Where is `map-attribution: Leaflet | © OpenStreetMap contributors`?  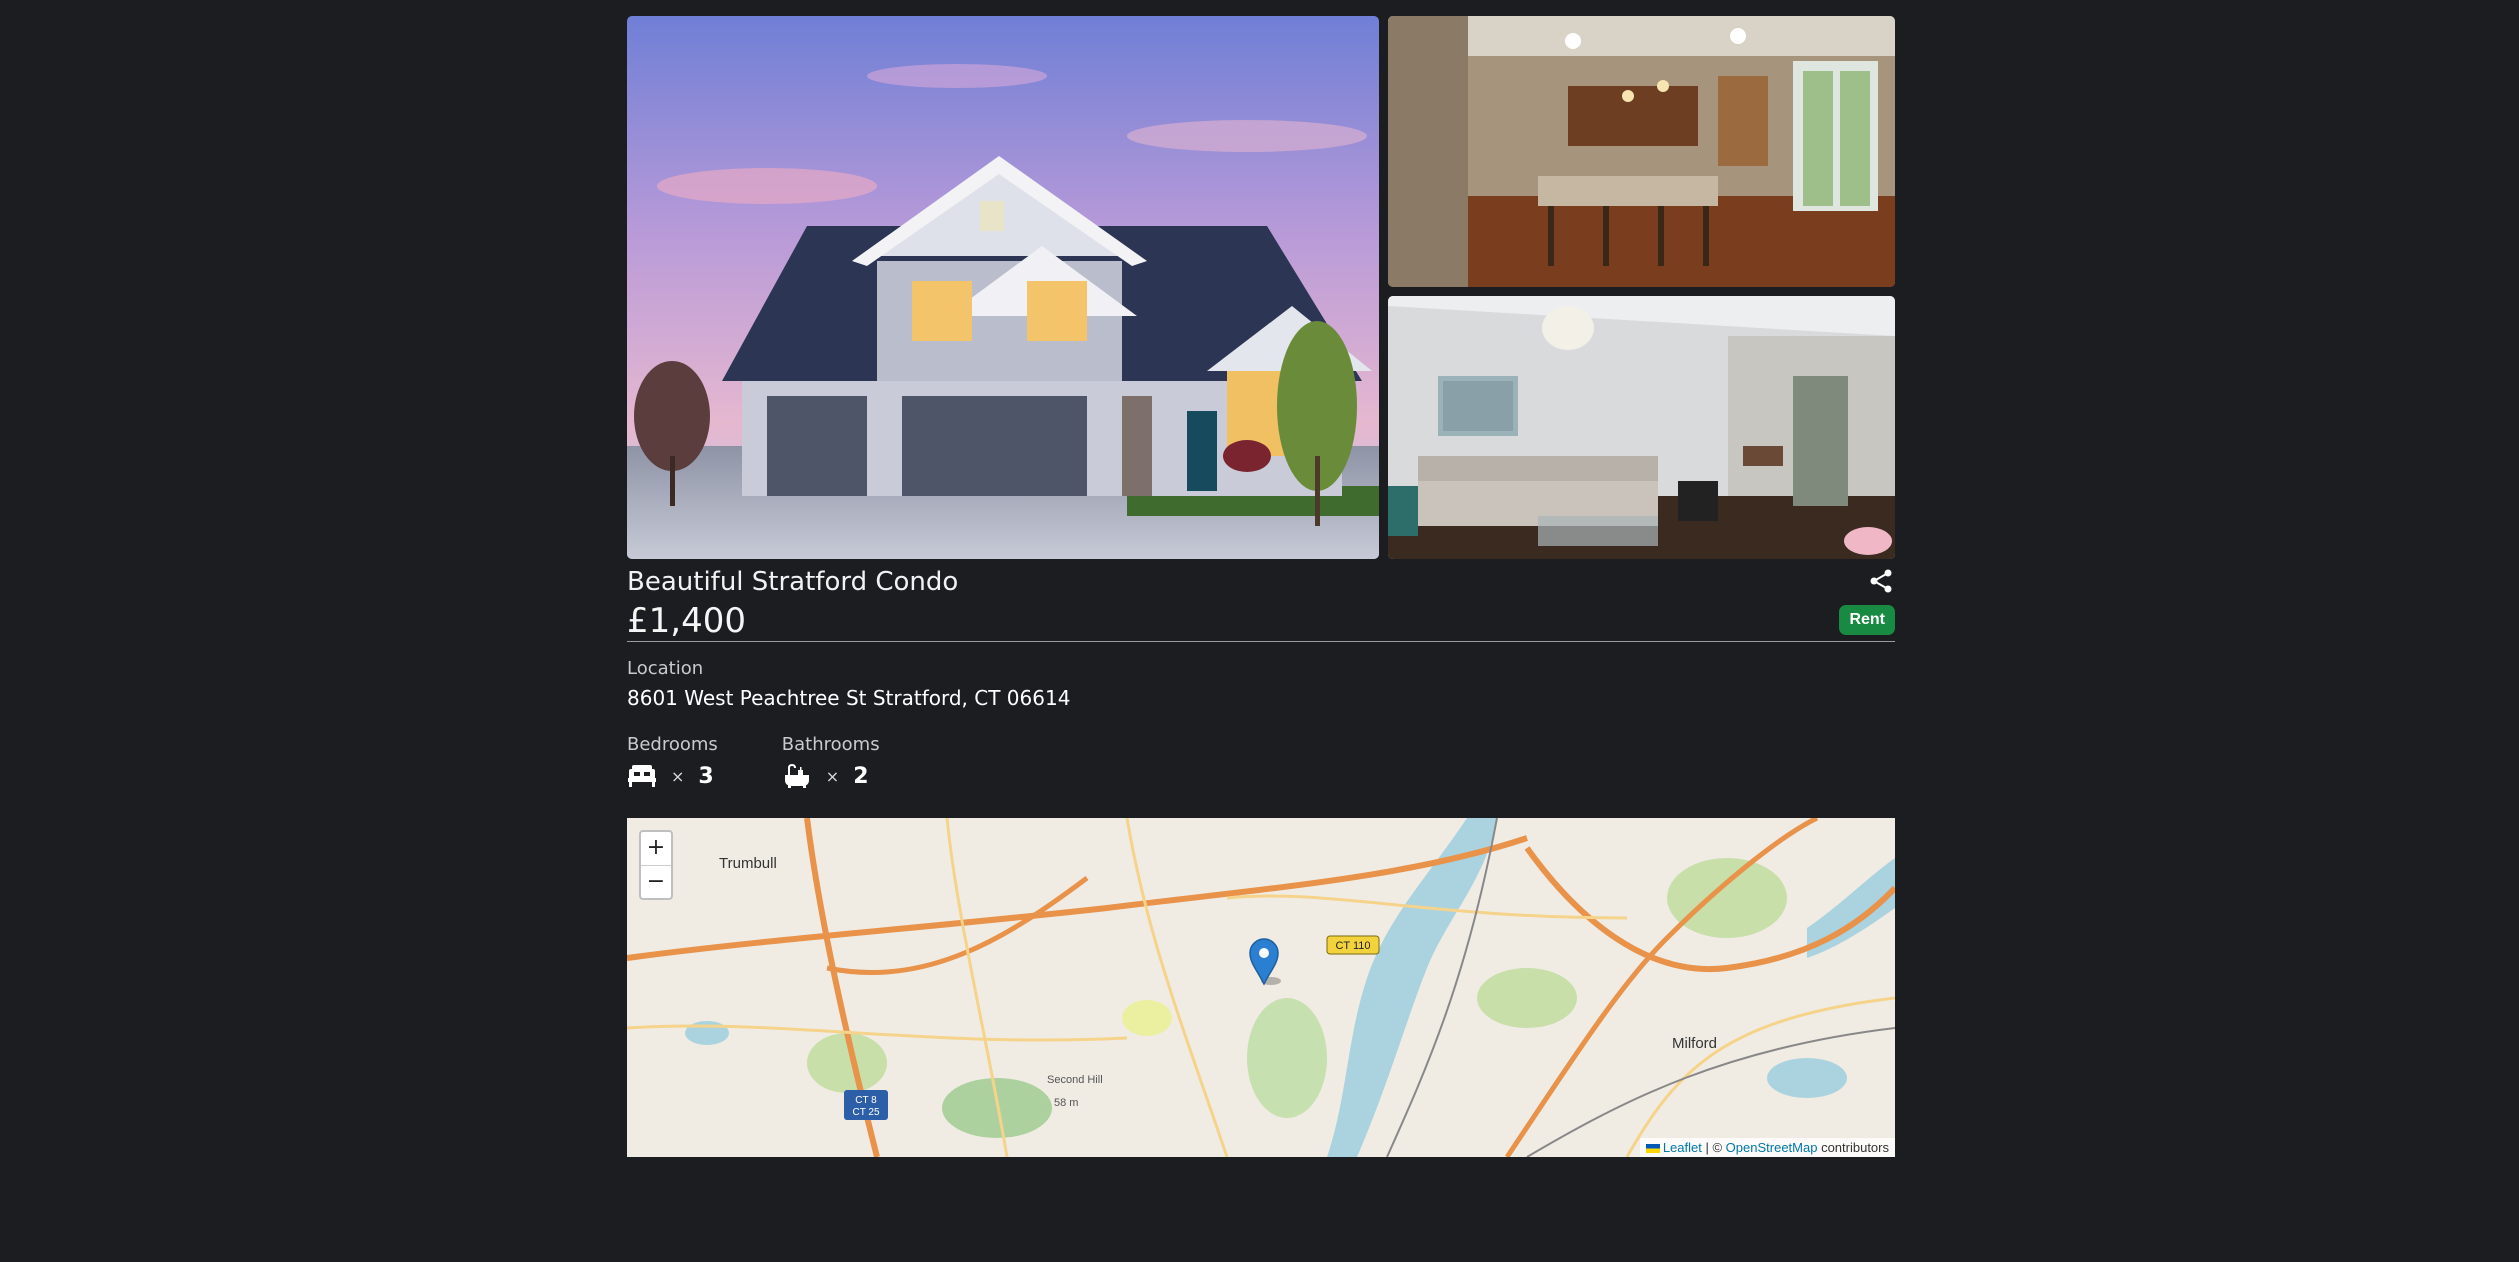
map-attribution: Leaflet | © OpenStreetMap contributors is located at coordinates (1767, 1147).